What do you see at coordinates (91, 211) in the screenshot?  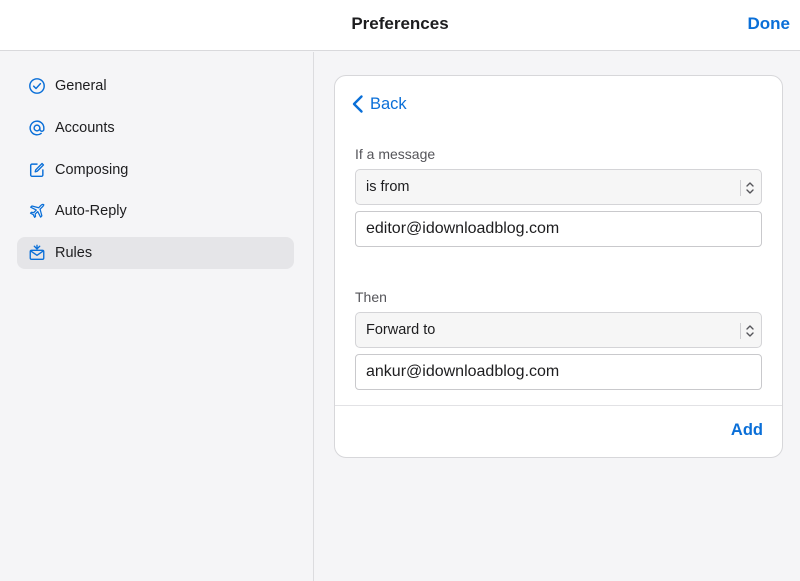 I see `sidebar-item-label: Auto-Reply` at bounding box center [91, 211].